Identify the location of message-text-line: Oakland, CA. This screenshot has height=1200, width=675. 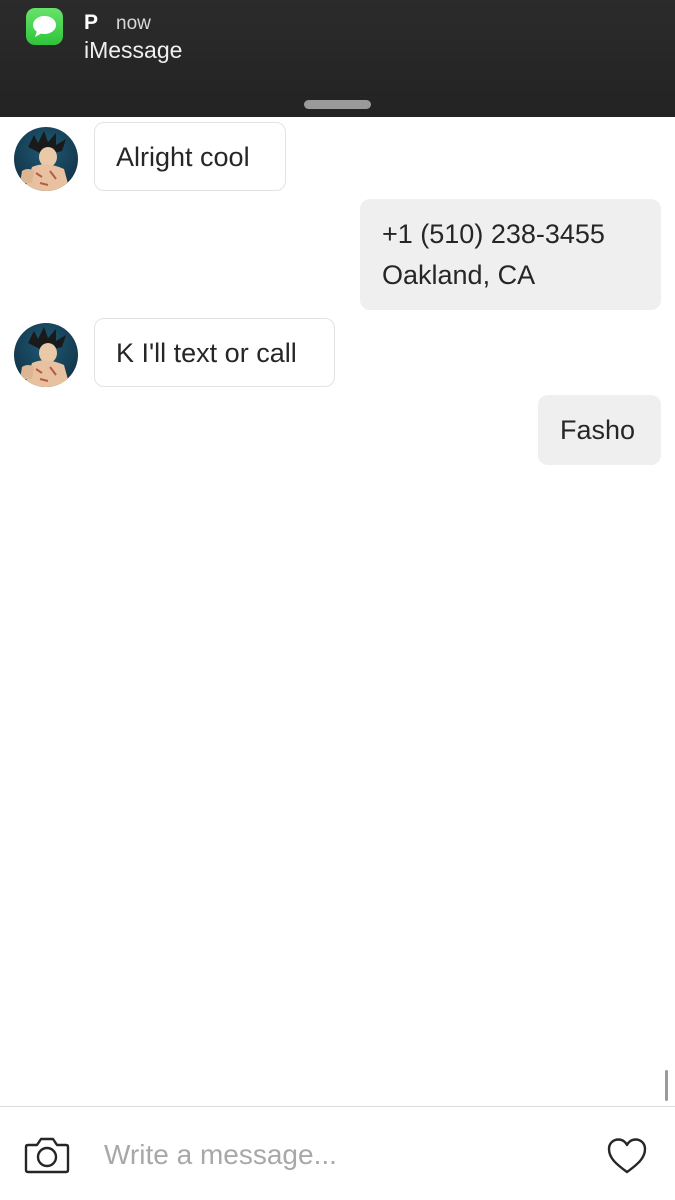
(459, 274).